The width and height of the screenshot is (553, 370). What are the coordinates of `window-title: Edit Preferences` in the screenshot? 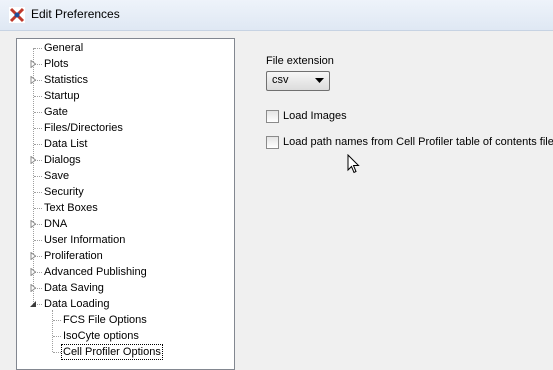 It's located at (75, 14).